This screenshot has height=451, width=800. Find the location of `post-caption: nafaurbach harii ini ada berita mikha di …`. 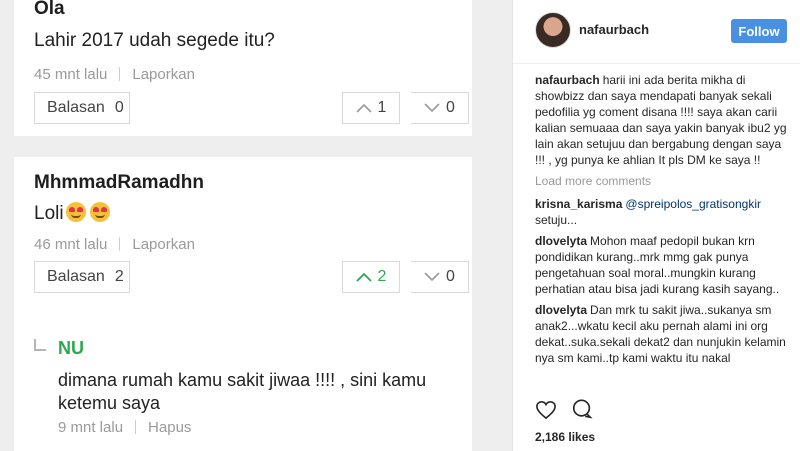

post-caption: nafaurbach harii ini ada berita mikha di … is located at coordinates (664, 120).